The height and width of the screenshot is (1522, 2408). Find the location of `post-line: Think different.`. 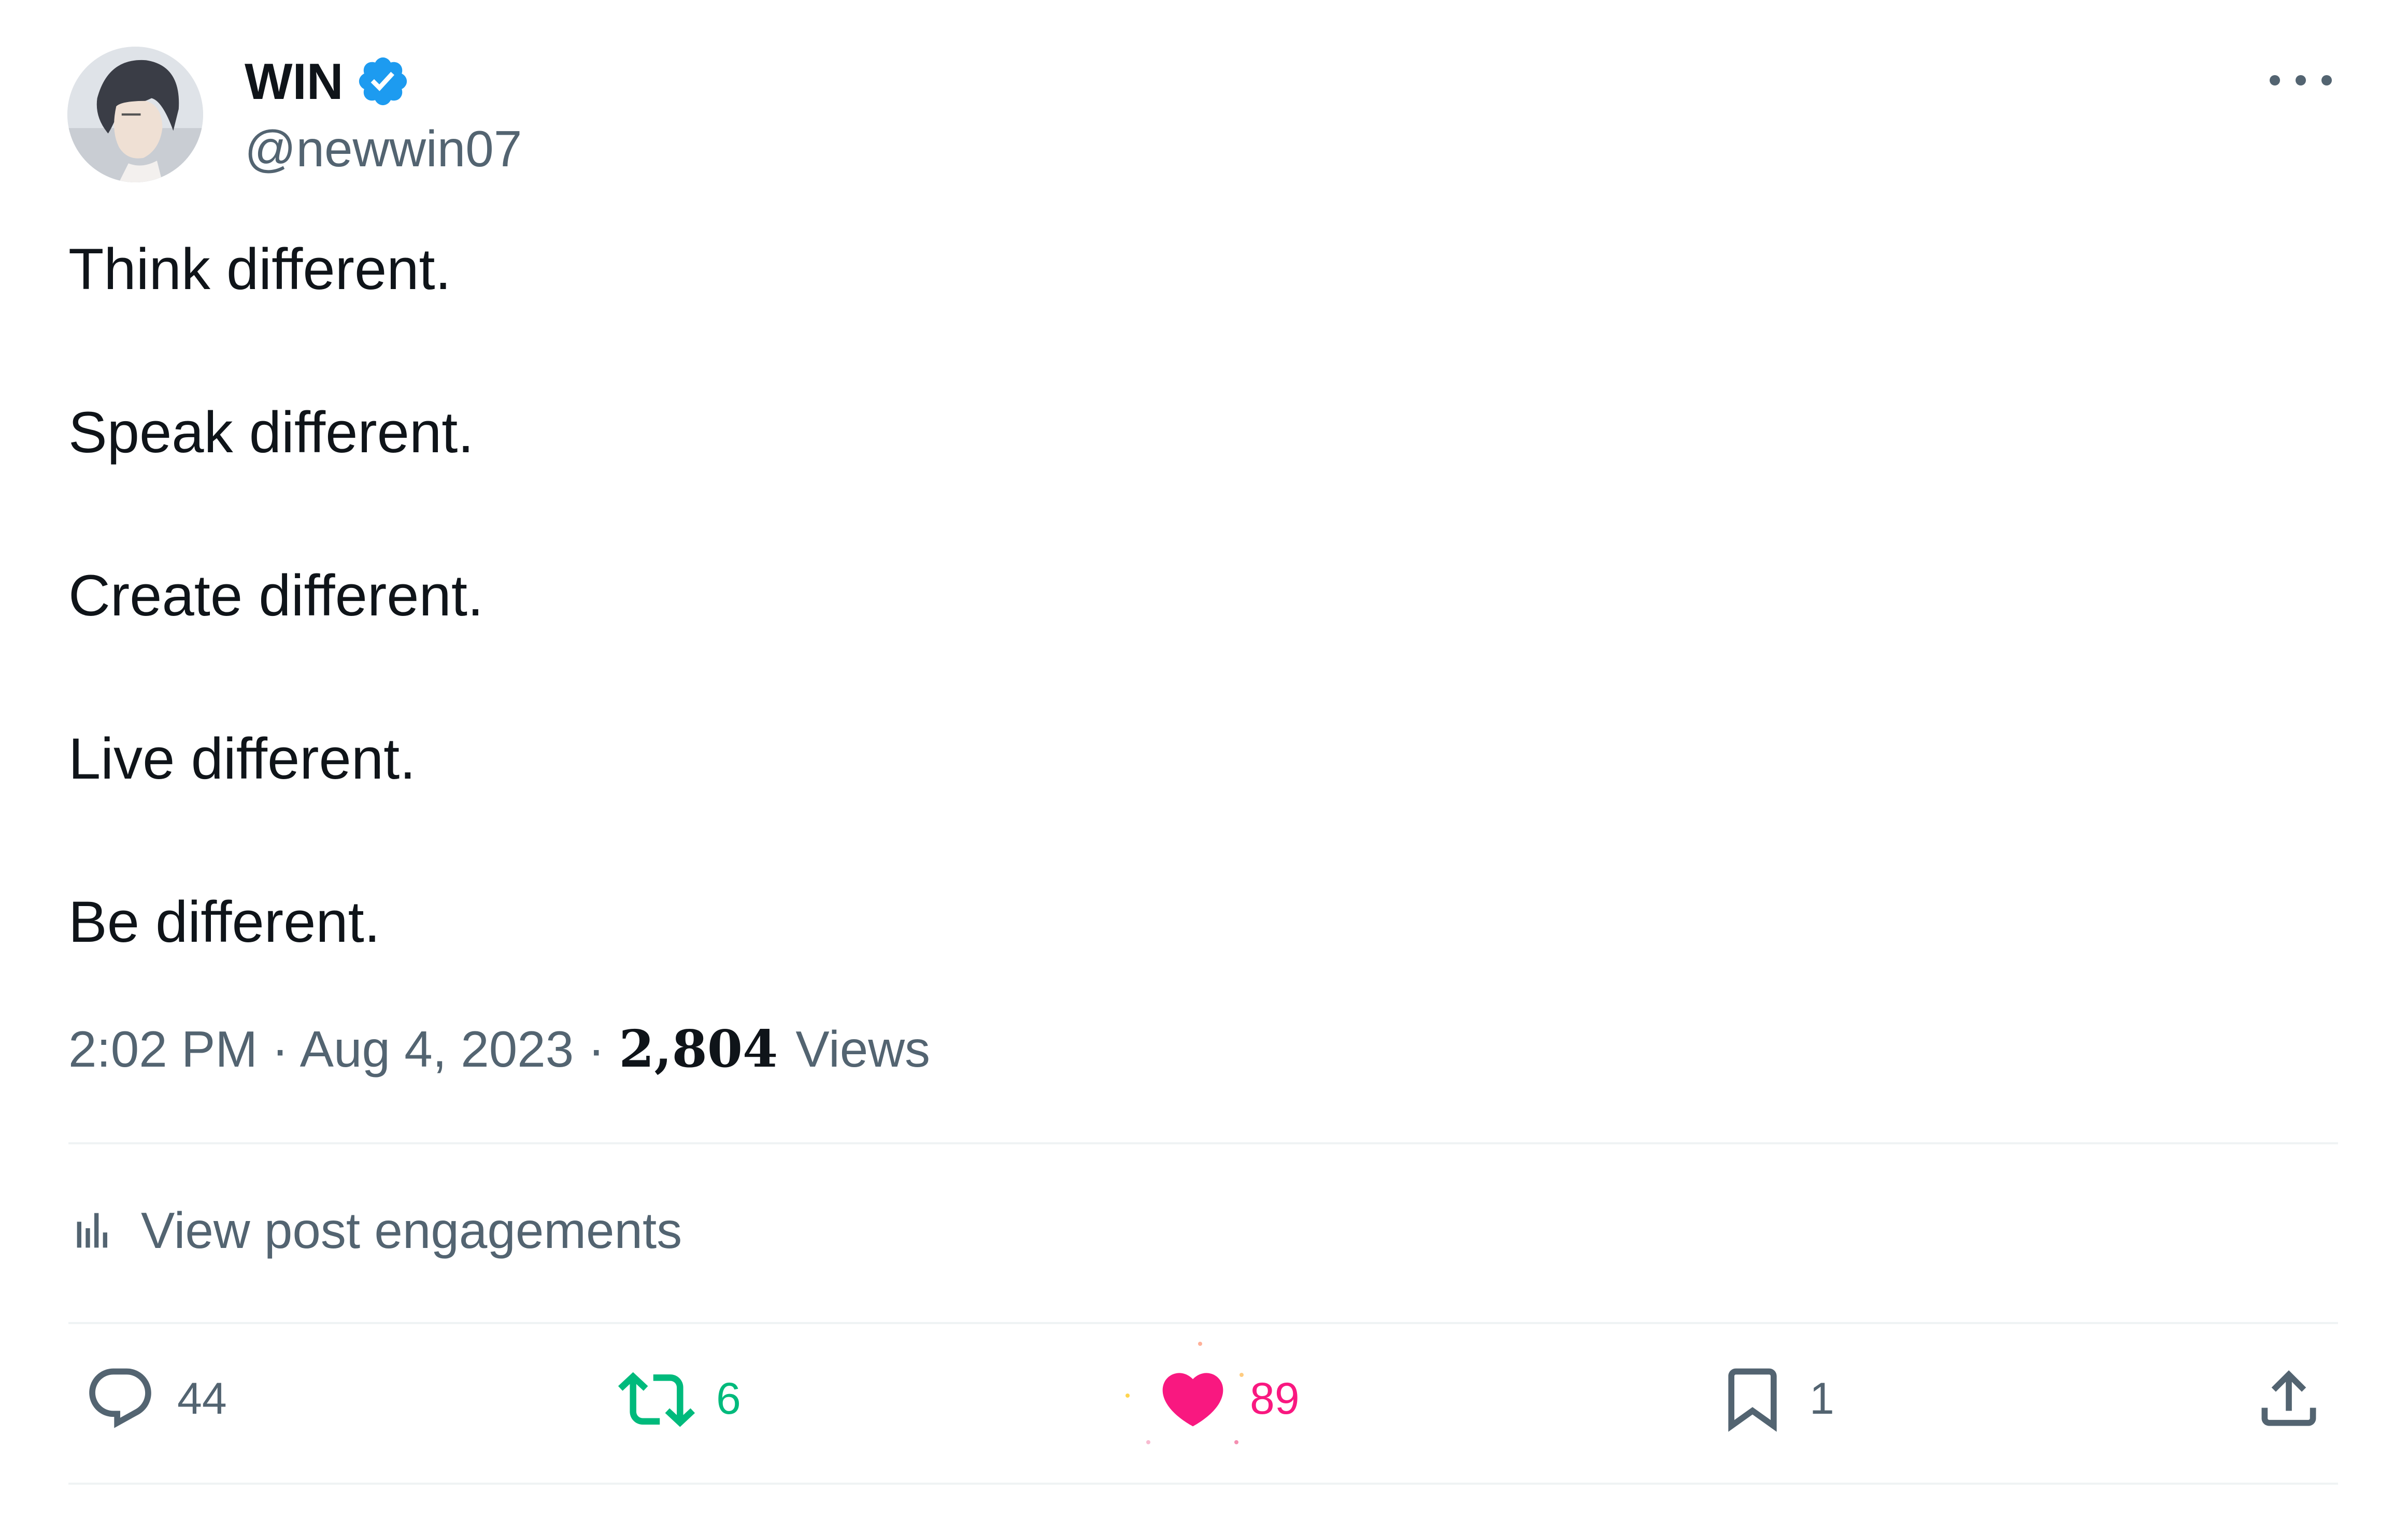

post-line: Think different. is located at coordinates (259, 269).